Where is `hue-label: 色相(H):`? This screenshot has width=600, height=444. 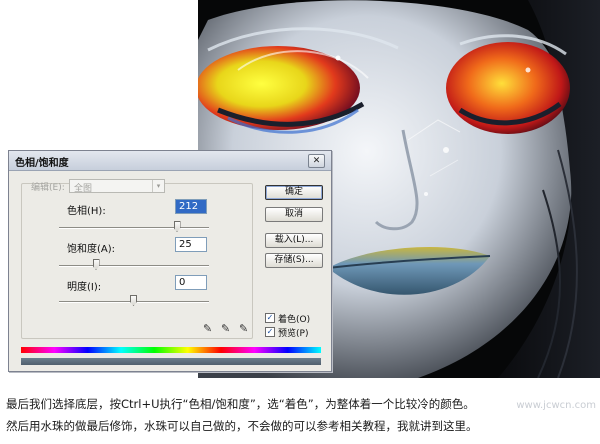 hue-label: 色相(H): is located at coordinates (86, 211).